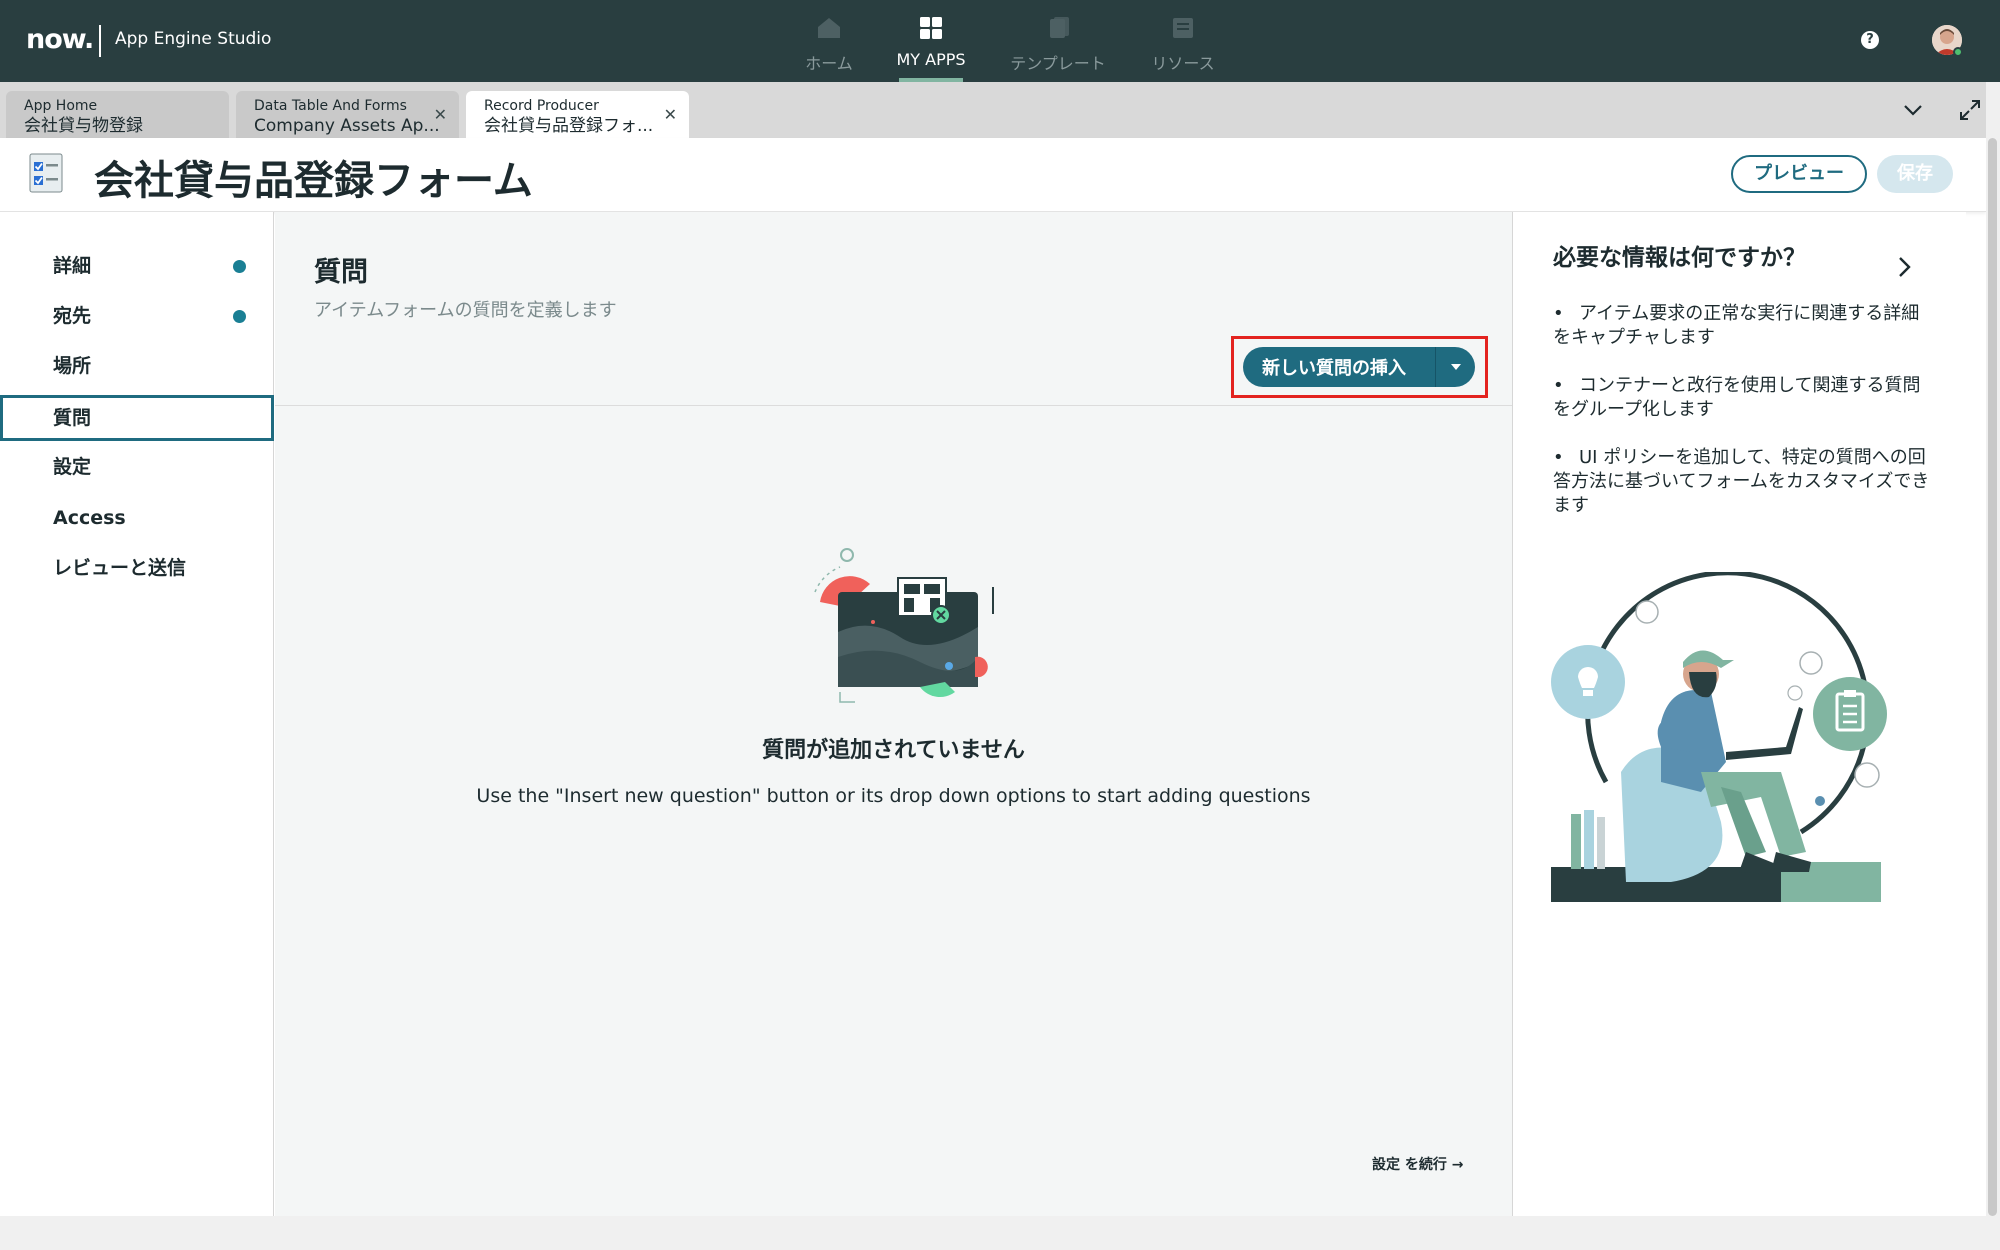 The height and width of the screenshot is (1250, 2000). I want to click on nav-my-apps-label: MY APPS, so click(931, 59).